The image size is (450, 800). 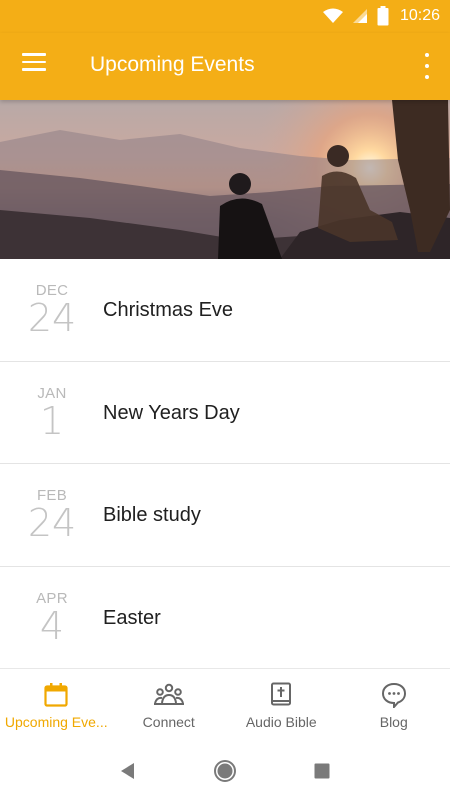 What do you see at coordinates (419, 15) in the screenshot?
I see `status-time: 10:26` at bounding box center [419, 15].